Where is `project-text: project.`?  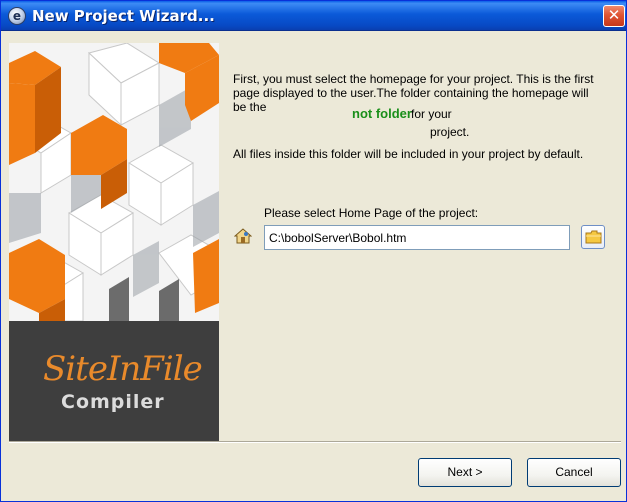
project-text: project. is located at coordinates (450, 132).